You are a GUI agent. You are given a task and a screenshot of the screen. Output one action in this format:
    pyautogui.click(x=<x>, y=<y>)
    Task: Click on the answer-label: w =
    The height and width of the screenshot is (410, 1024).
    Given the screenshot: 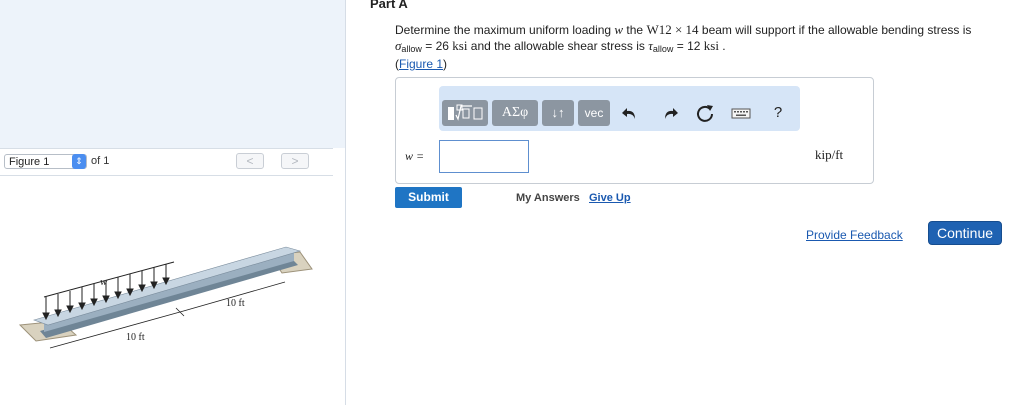 What is the action you would take?
    pyautogui.click(x=415, y=156)
    